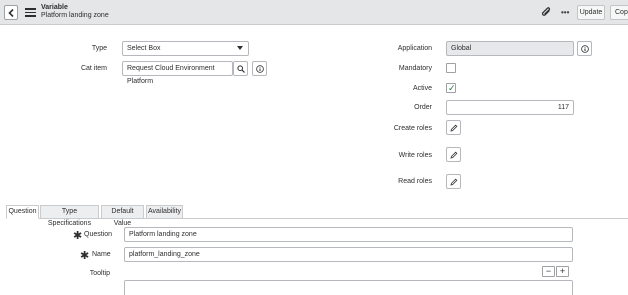  I want to click on back-button, so click(11, 12).